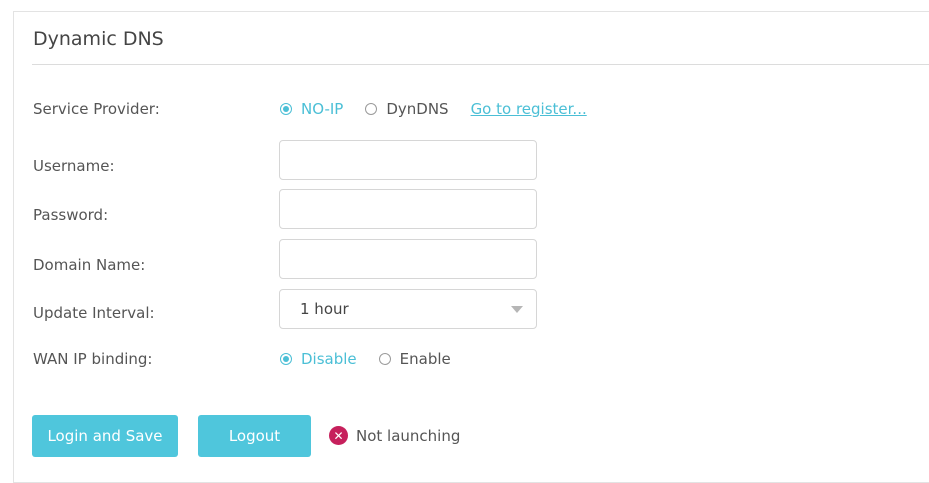  Describe the element at coordinates (89, 265) in the screenshot. I see `domain-name-label: Domain Name:` at that location.